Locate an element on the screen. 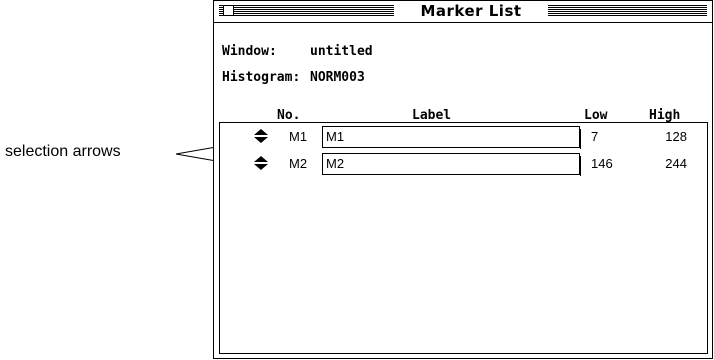  window-info-row: Window: untitled is located at coordinates (297, 52).